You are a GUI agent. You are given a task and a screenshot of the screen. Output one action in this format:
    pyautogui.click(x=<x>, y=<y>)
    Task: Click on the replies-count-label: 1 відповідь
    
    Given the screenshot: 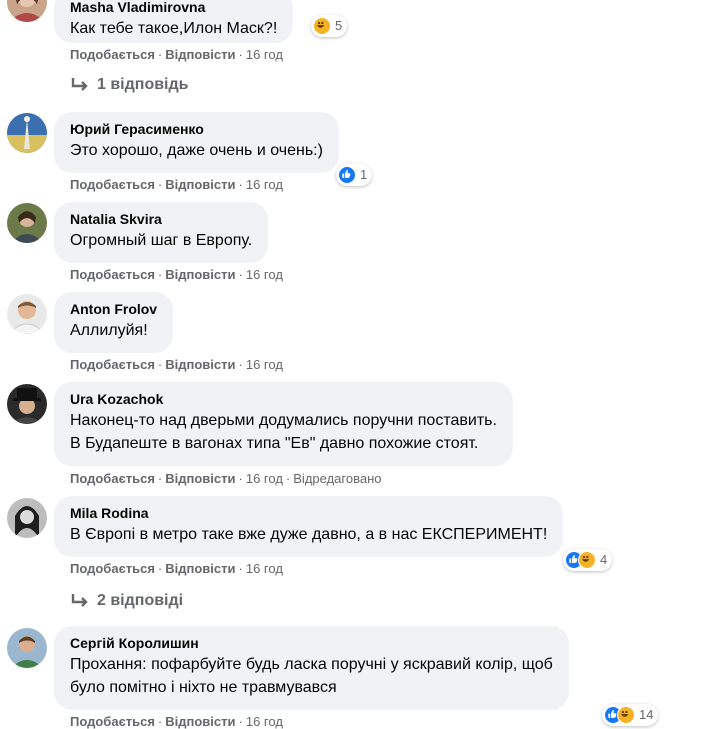 What is the action you would take?
    pyautogui.click(x=143, y=84)
    